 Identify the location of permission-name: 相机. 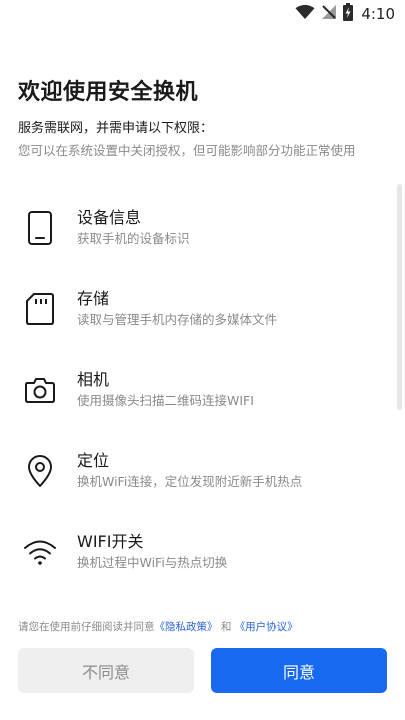
(93, 379).